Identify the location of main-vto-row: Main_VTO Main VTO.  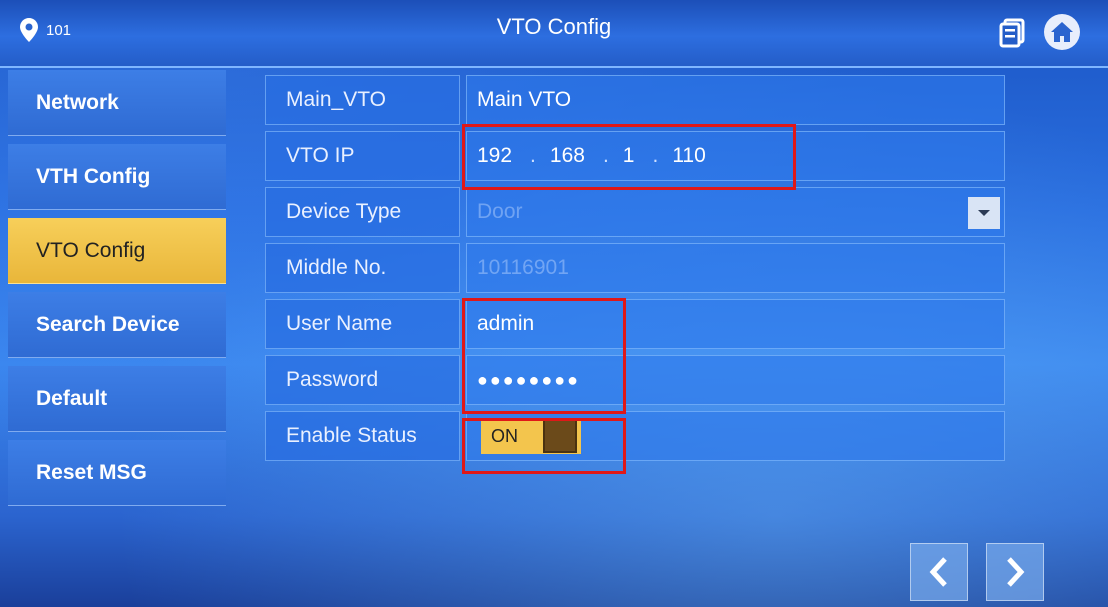
(635, 100).